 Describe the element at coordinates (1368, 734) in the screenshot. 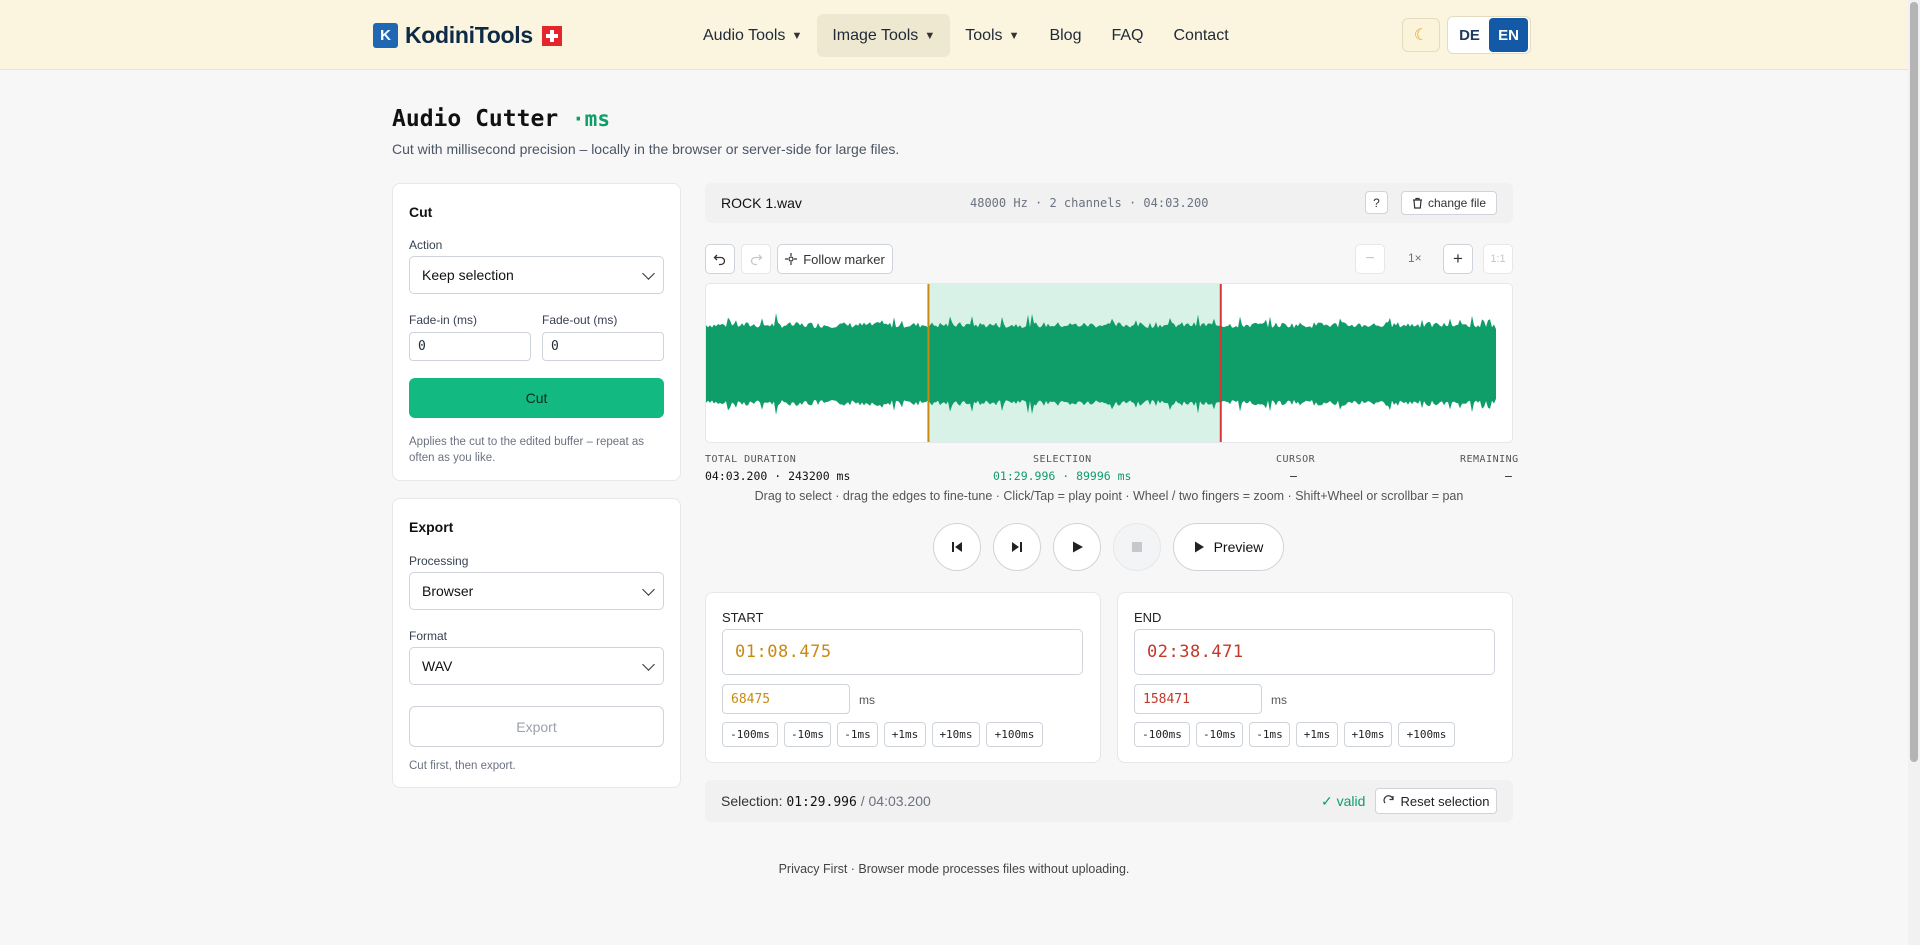

I see `end-step-plus-10: +10ms` at that location.